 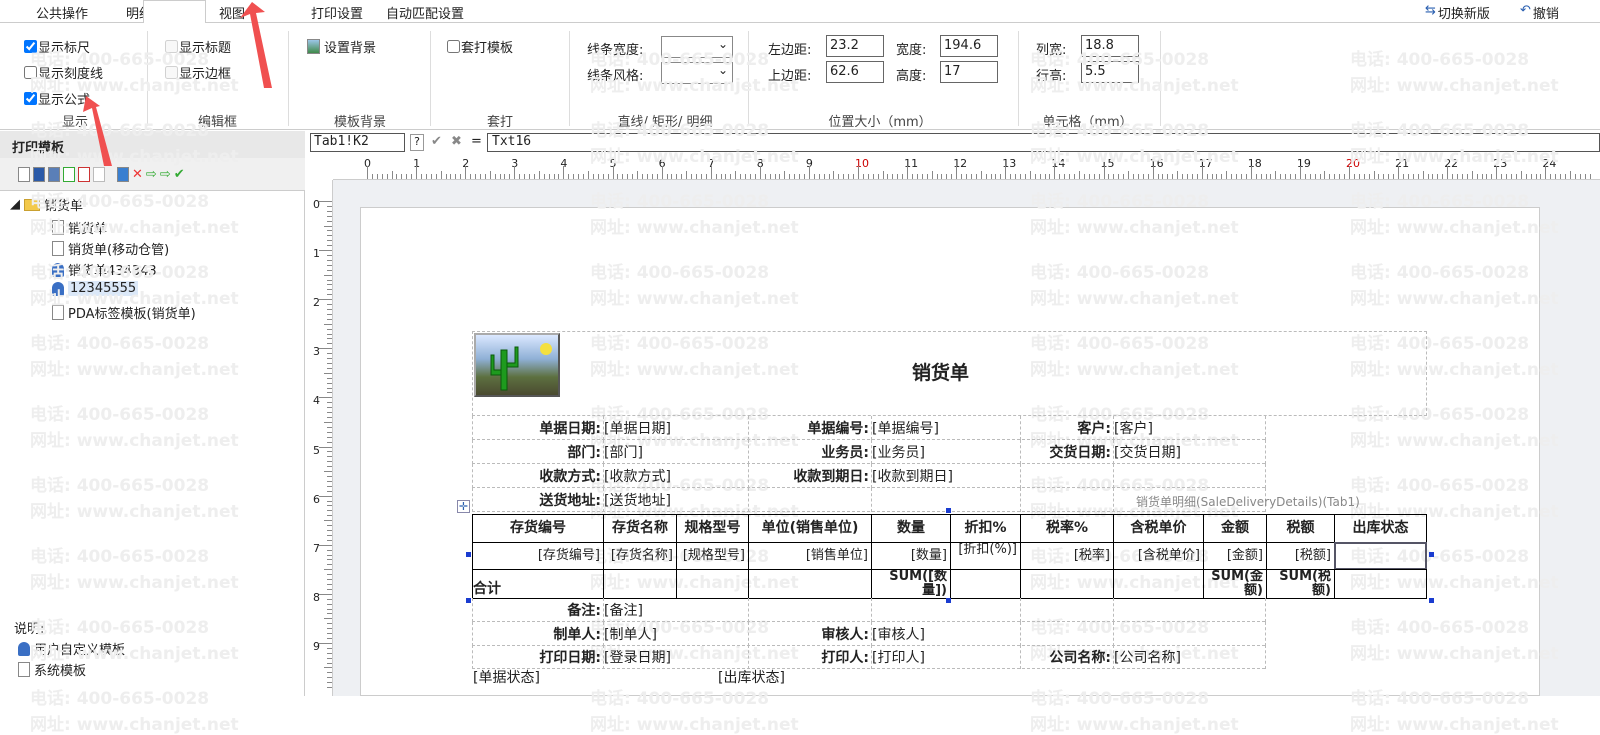 I want to click on column-header: 单位(销售单位), so click(x=810, y=528).